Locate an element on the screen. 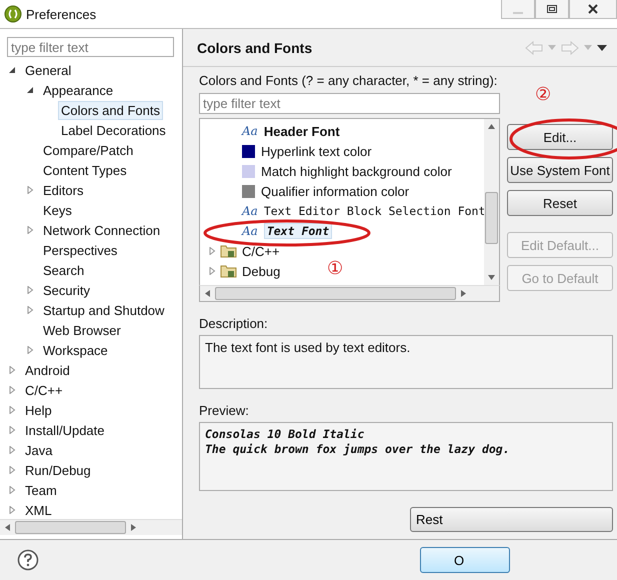 This screenshot has width=617, height=580. tree-item: Appearance is located at coordinates (78, 90).